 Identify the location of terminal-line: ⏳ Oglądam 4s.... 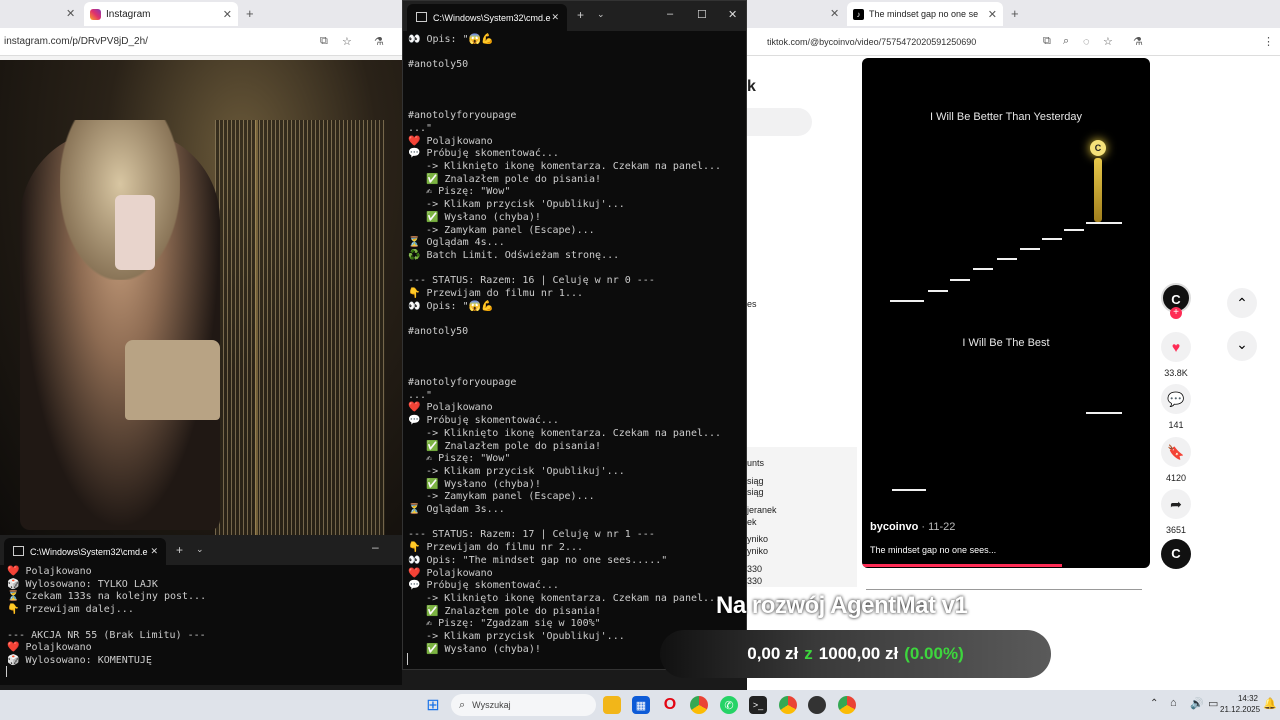
(456, 243).